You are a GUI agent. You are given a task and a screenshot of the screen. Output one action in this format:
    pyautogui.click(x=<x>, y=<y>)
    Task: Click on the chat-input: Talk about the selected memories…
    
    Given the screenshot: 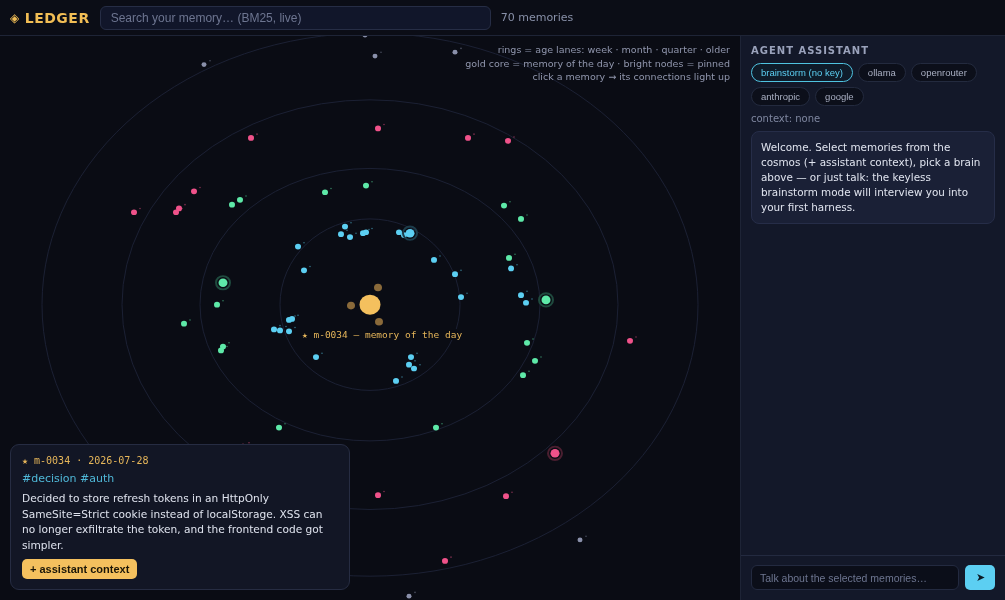 What is the action you would take?
    pyautogui.click(x=855, y=577)
    